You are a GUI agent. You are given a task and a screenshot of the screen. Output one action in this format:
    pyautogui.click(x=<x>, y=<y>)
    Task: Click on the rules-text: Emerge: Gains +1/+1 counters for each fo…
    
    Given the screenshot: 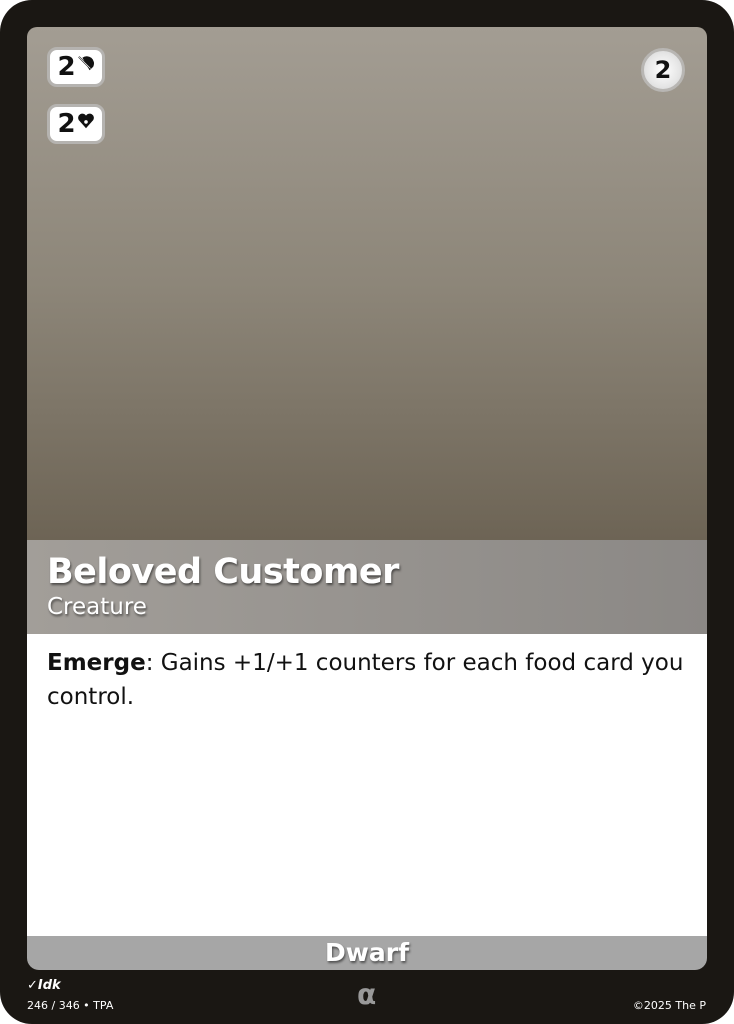 What is the action you would take?
    pyautogui.click(x=367, y=680)
    